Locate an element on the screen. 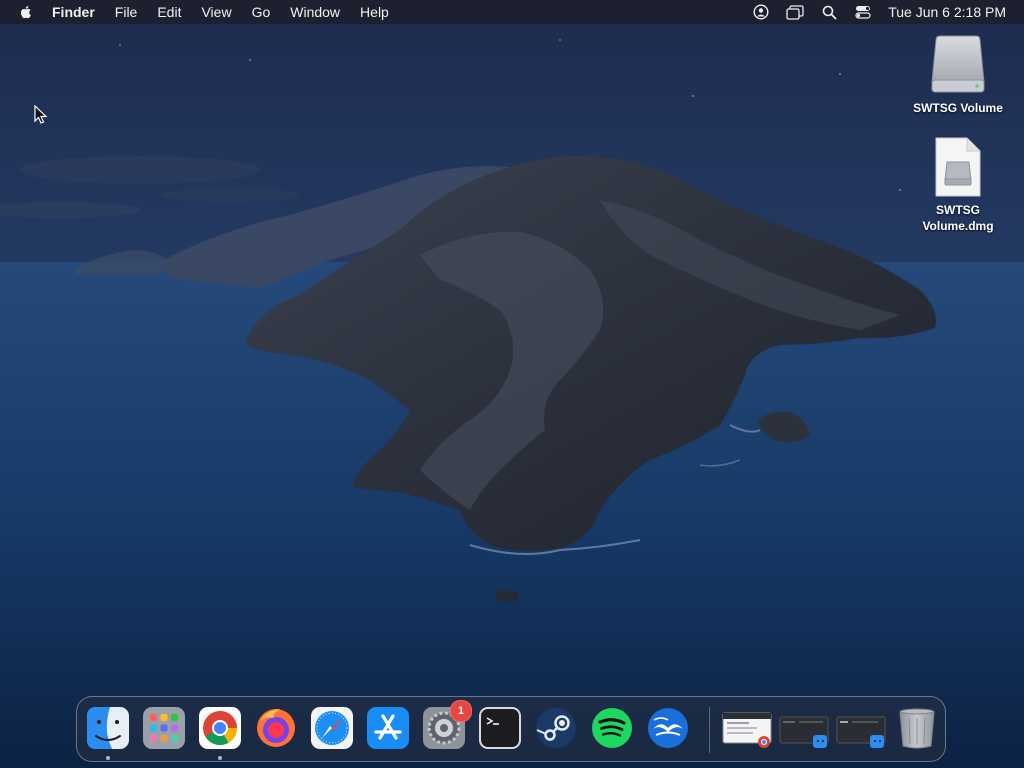  control-center-icon is located at coordinates (863, 12).